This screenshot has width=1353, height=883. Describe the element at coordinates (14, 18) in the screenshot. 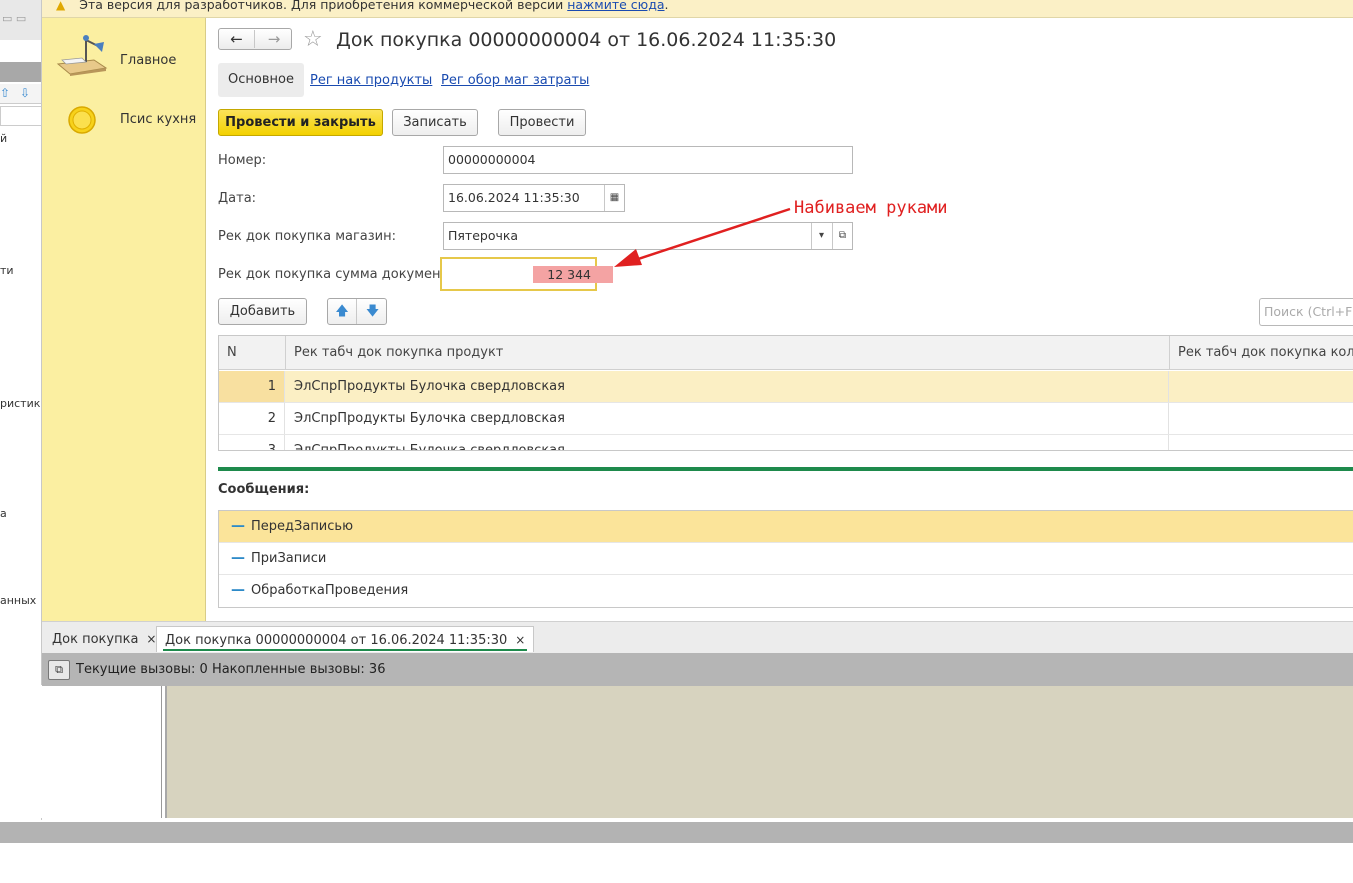

I see `background-toolbar-icons: ▭ ▭` at that location.